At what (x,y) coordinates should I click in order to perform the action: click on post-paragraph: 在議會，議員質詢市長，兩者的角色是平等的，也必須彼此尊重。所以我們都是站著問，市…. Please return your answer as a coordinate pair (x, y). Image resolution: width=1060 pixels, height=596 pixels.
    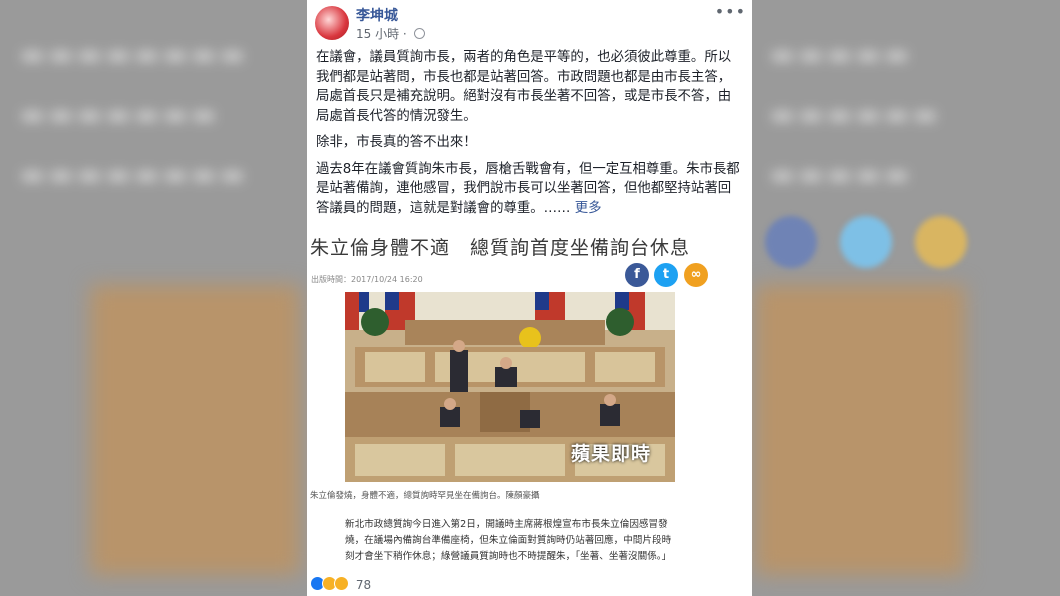
    Looking at the image, I should click on (524, 87).